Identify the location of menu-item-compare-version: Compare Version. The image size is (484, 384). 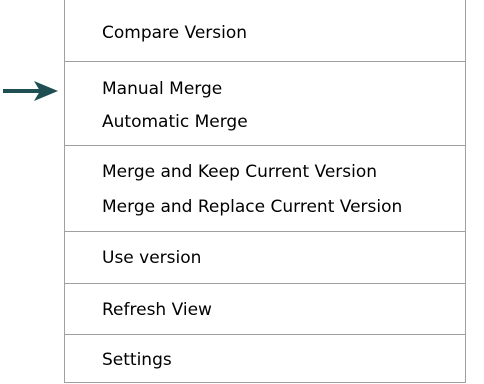
(174, 33).